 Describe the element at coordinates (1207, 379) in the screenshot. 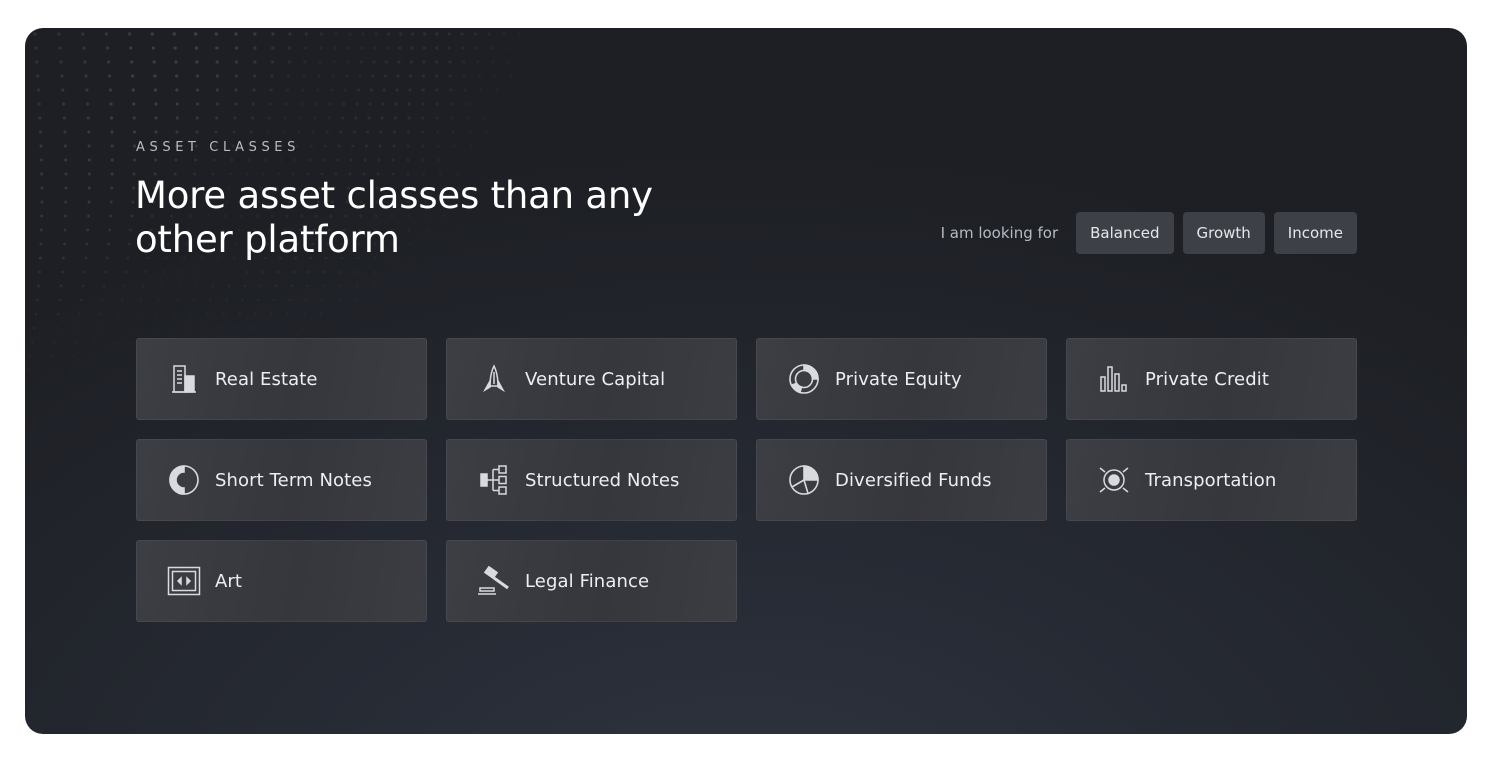

I see `asset-card-label: Private Credit` at that location.